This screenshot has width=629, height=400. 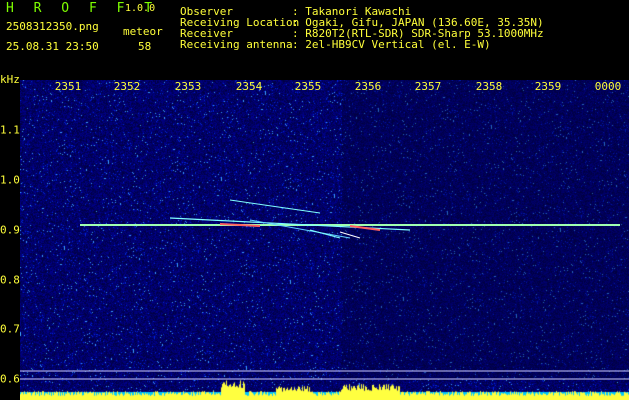 I want to click on x-tick-label: 2352, so click(x=127, y=86).